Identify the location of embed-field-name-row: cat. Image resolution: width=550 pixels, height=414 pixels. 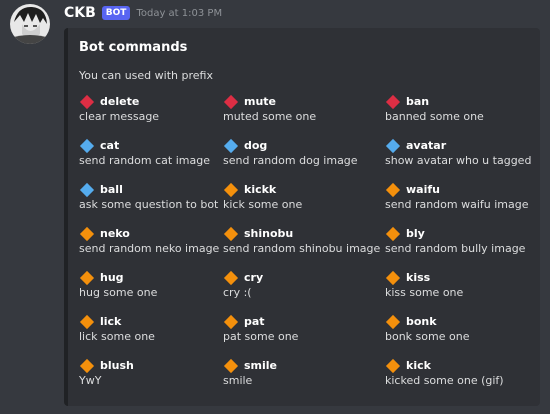
(151, 145).